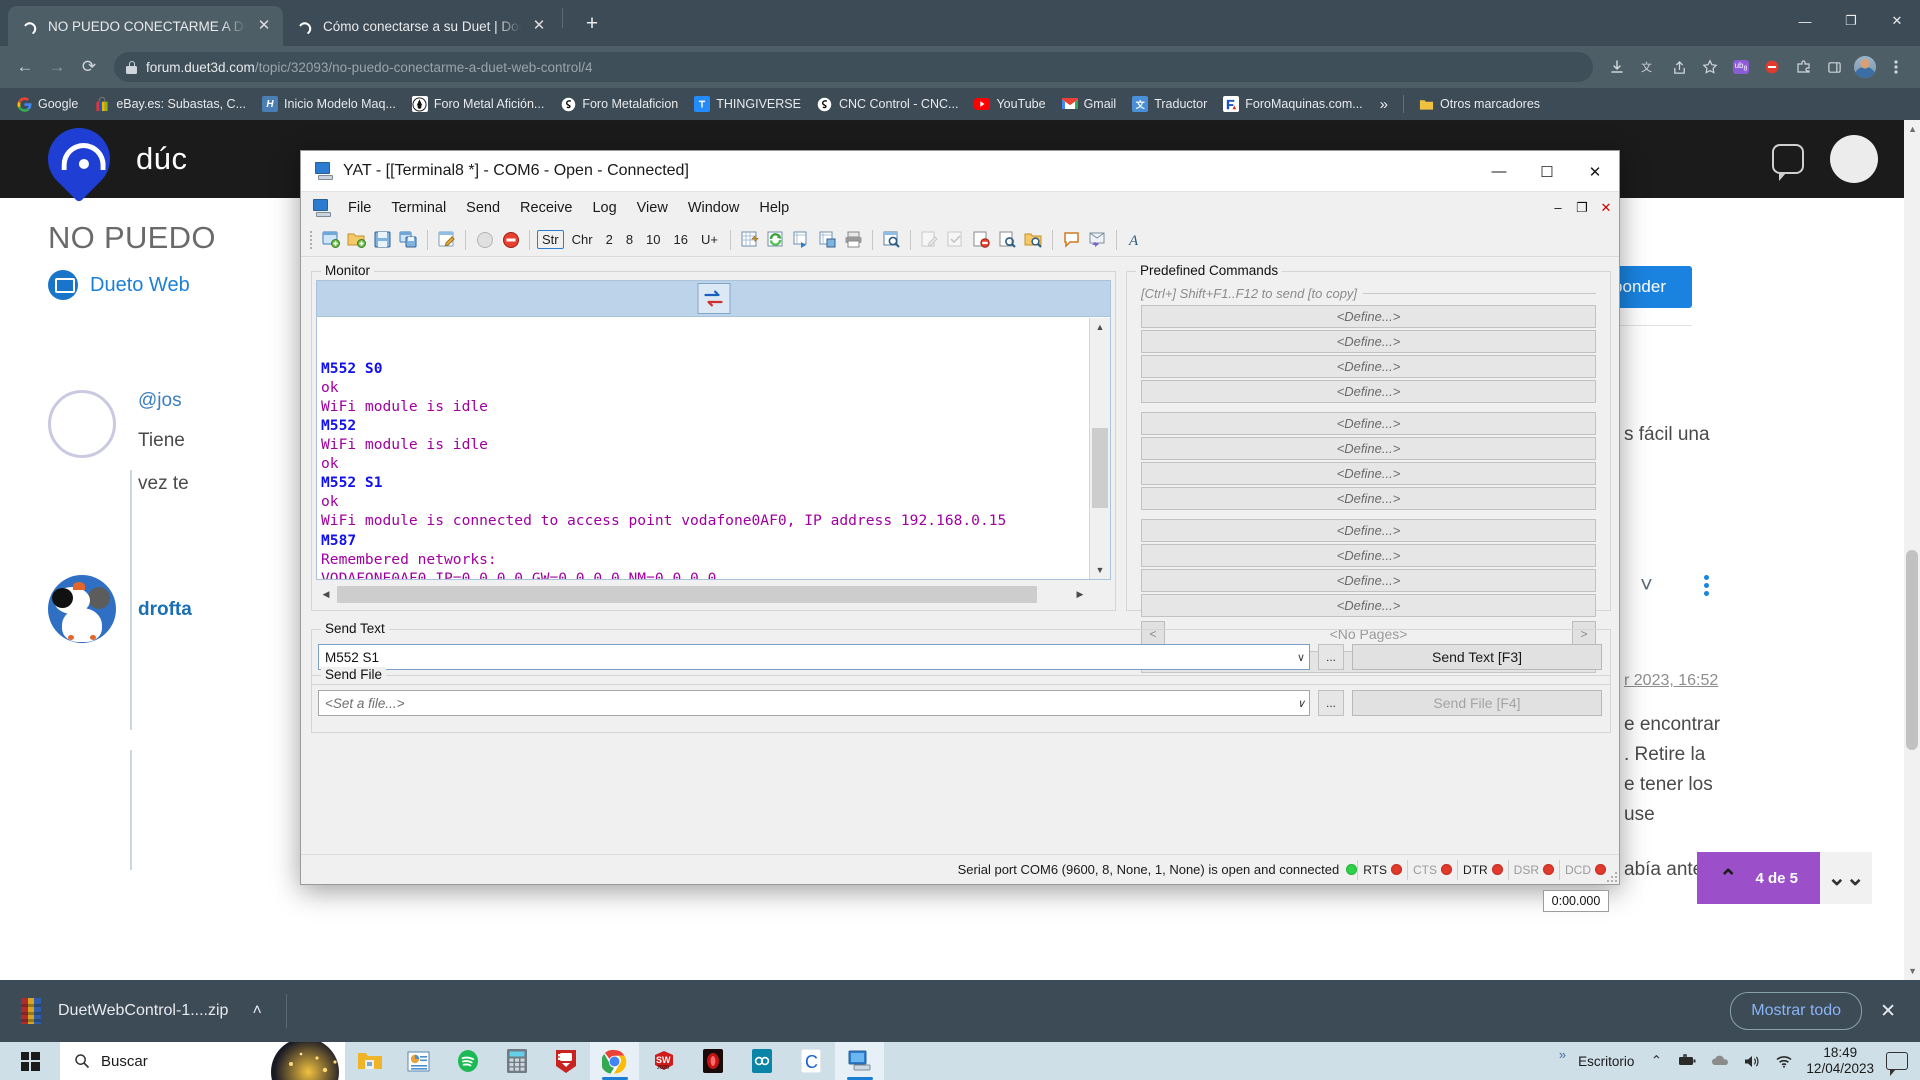 The image size is (1920, 1080). Describe the element at coordinates (202, 1061) in the screenshot. I see `search-input: Buscar` at that location.